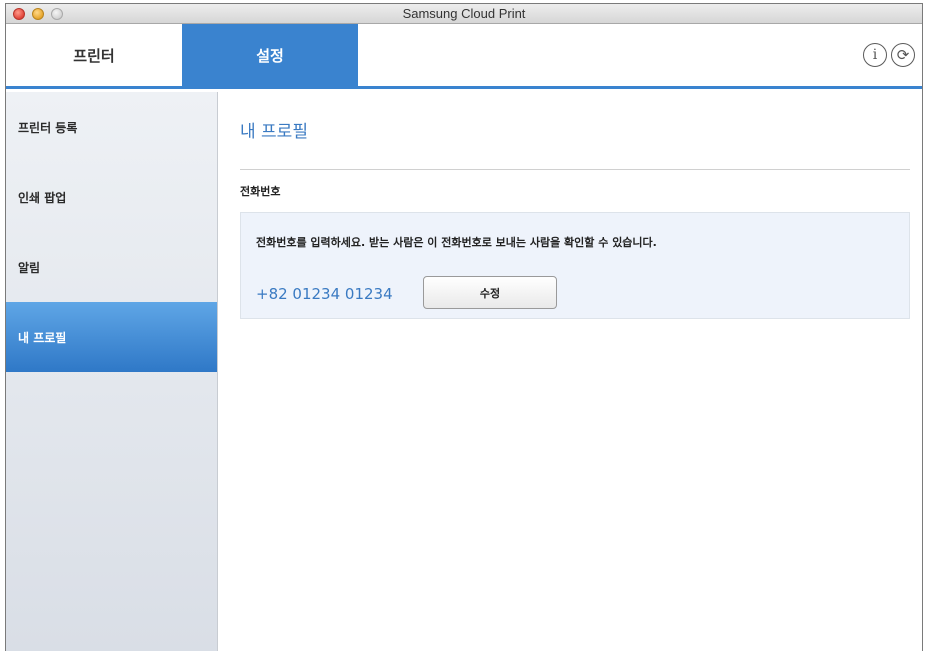 The width and height of the screenshot is (928, 651). I want to click on refresh-icon: ⟳, so click(903, 55).